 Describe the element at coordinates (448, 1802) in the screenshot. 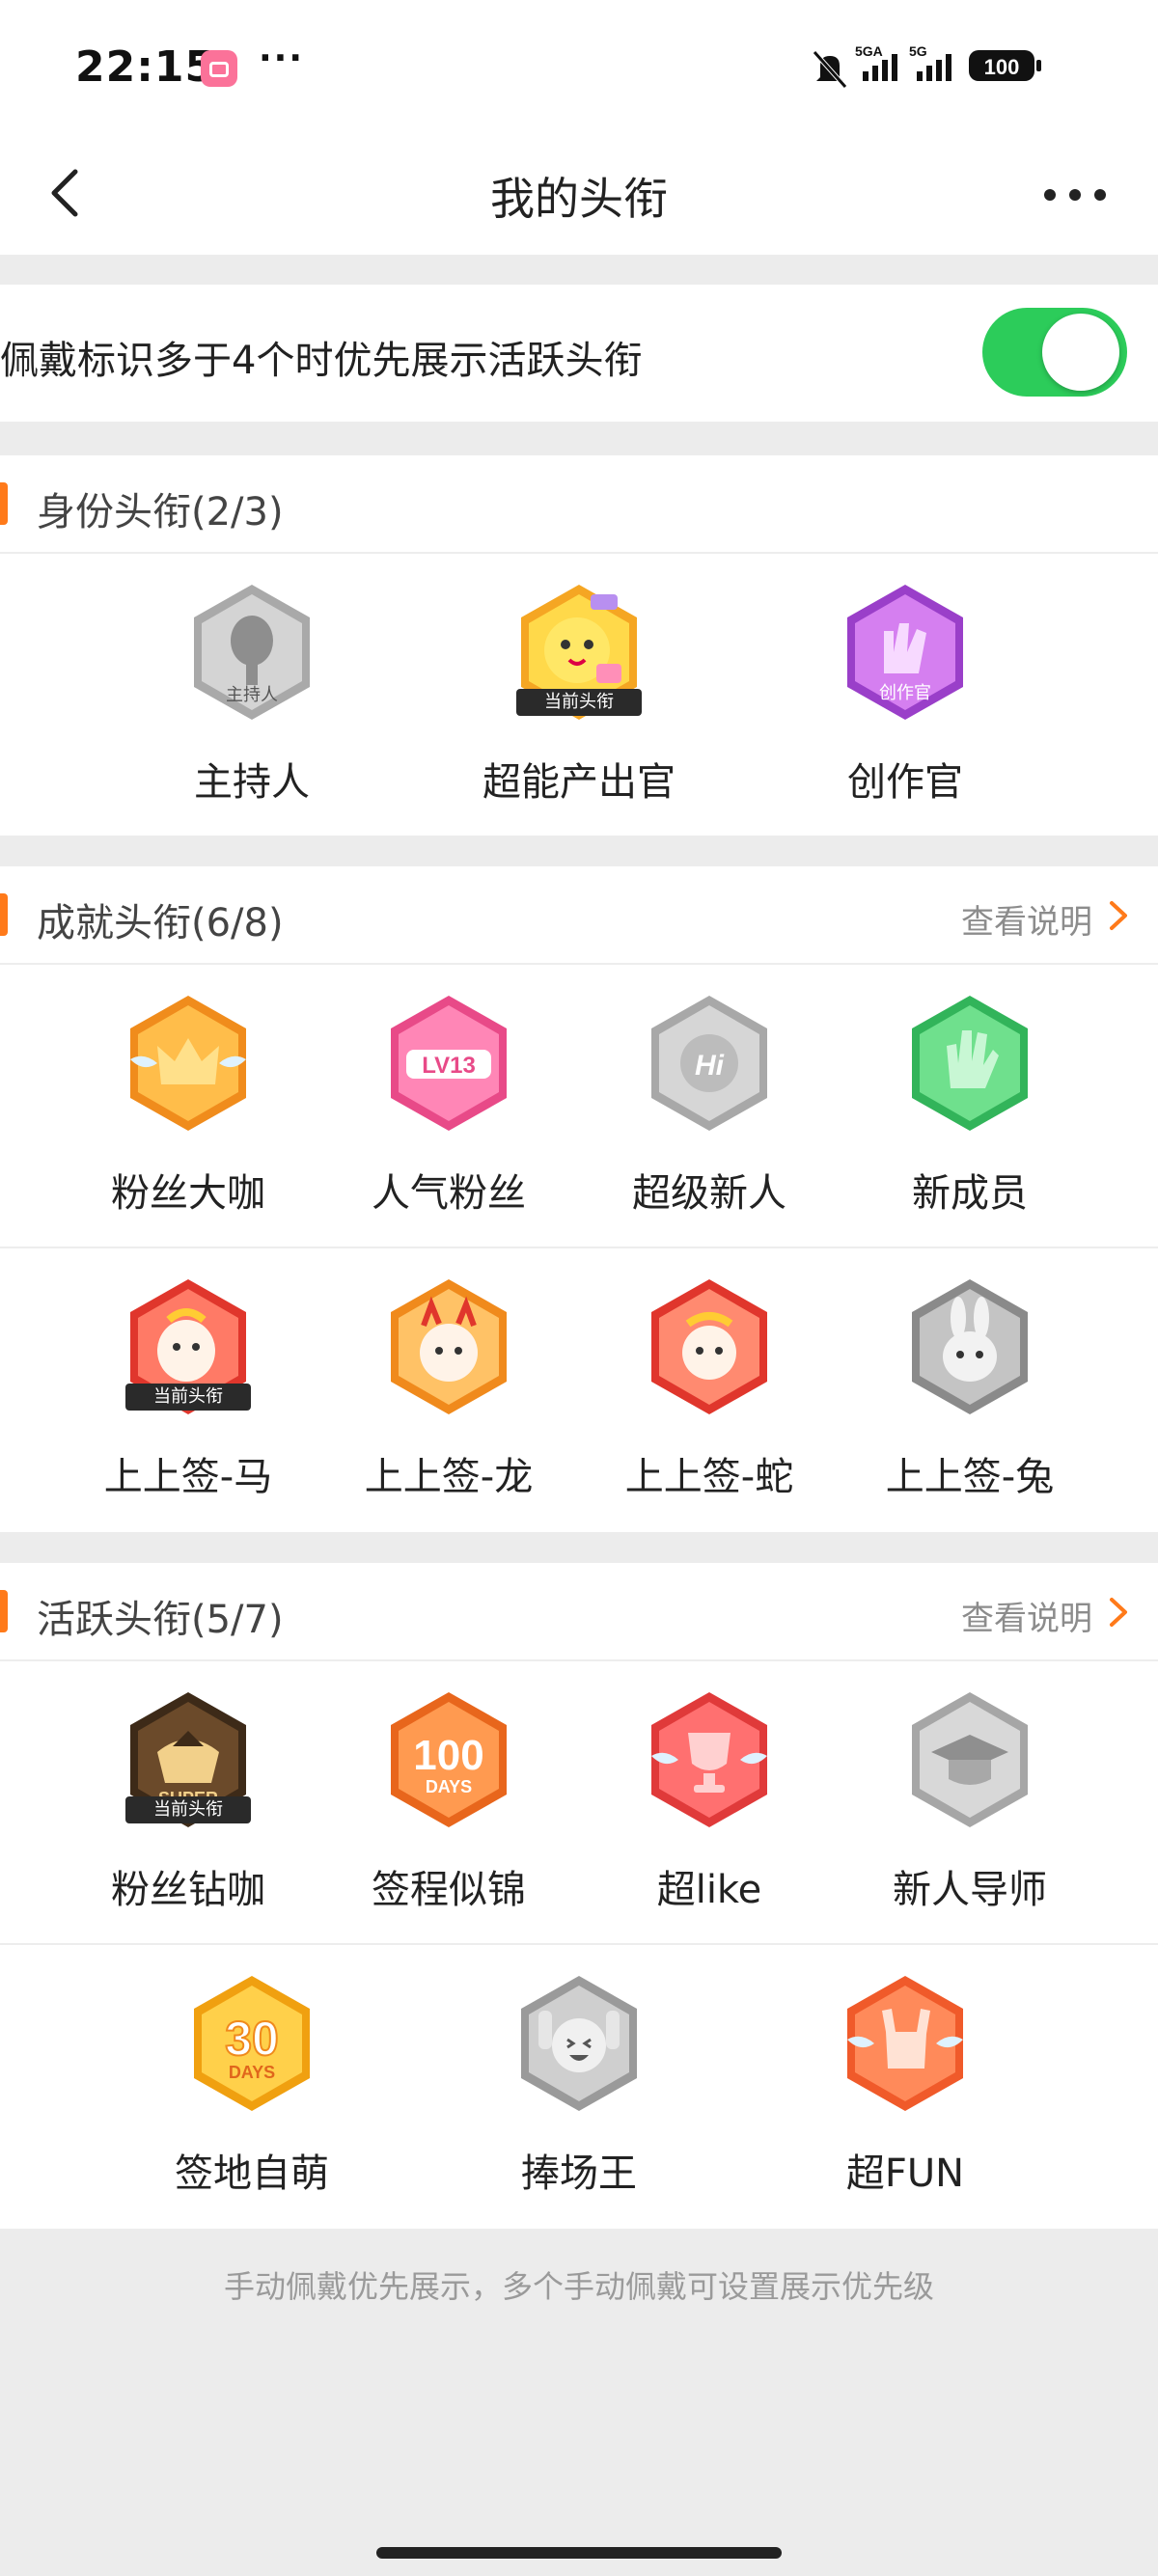

I see `badge-item-100-days: 100 DAYS 签程似锦` at that location.